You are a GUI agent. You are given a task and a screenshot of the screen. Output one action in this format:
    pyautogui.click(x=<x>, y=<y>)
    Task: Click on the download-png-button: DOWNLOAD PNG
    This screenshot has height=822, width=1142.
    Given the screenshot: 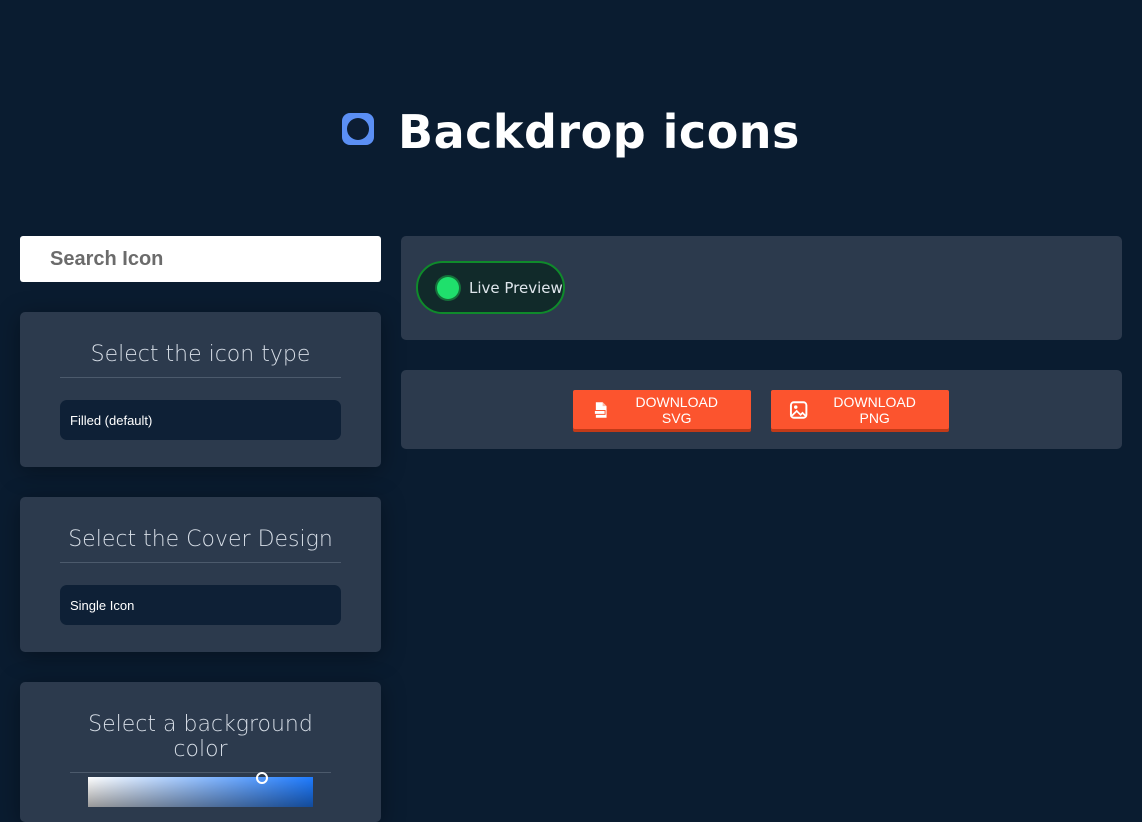 What is the action you would take?
    pyautogui.click(x=860, y=409)
    